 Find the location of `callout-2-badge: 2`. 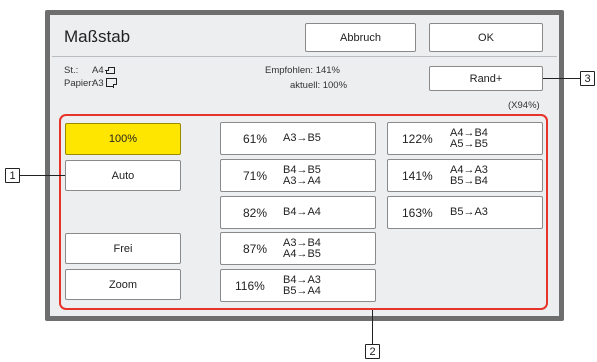

callout-2-badge: 2 is located at coordinates (372, 351).